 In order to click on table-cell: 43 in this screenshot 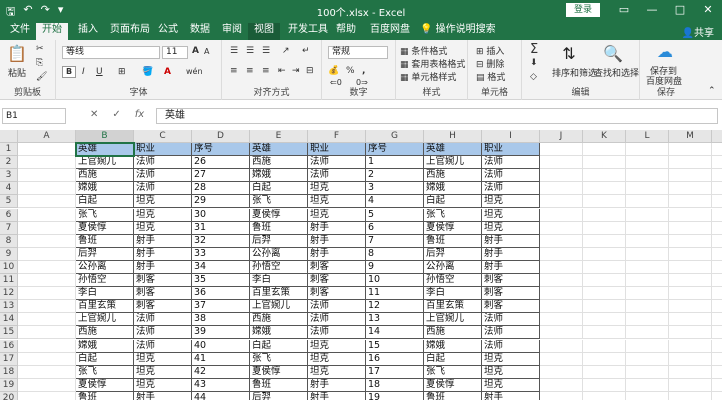, I will do `click(221, 385)`.